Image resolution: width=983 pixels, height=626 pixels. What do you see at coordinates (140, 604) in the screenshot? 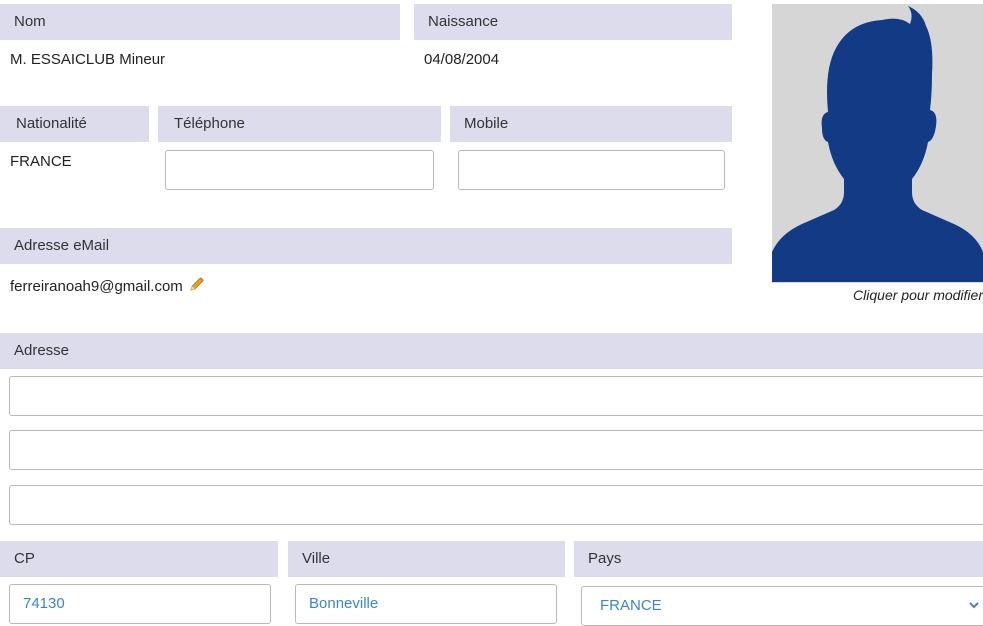
I see `cp-input: 74130` at bounding box center [140, 604].